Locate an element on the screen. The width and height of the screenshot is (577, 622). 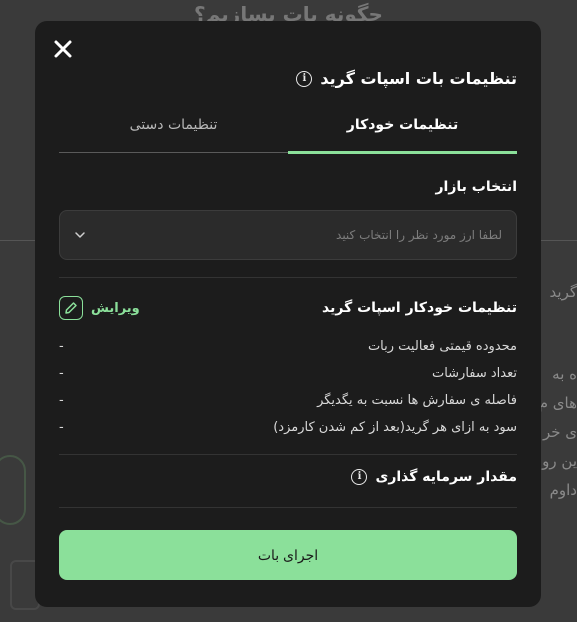
setting-profit-per-grid-value: - is located at coordinates (61, 427).